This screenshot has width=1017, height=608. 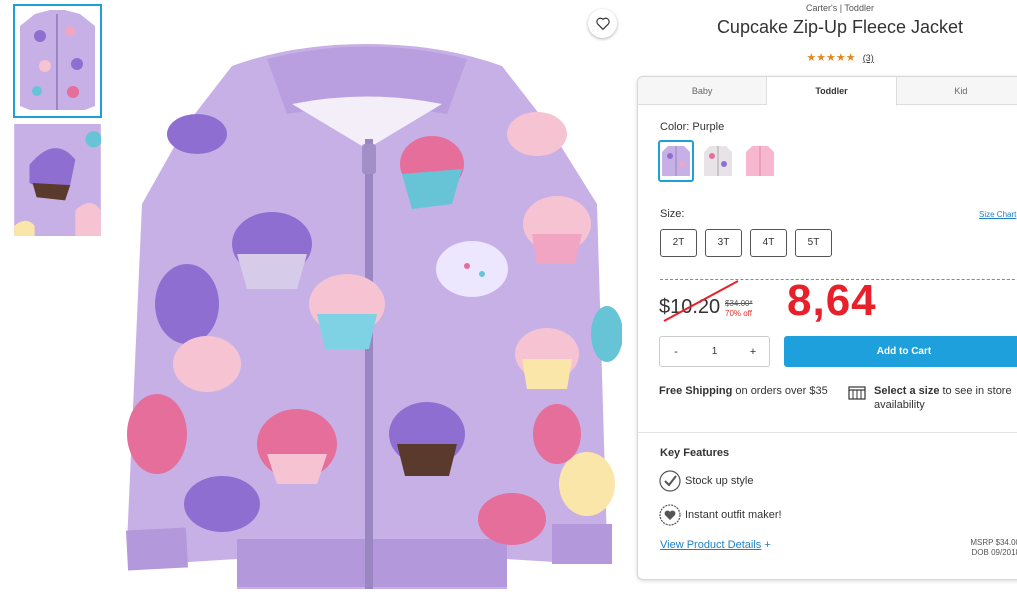 What do you see at coordinates (956, 90) in the screenshot?
I see `tab-kid: Kid` at bounding box center [956, 90].